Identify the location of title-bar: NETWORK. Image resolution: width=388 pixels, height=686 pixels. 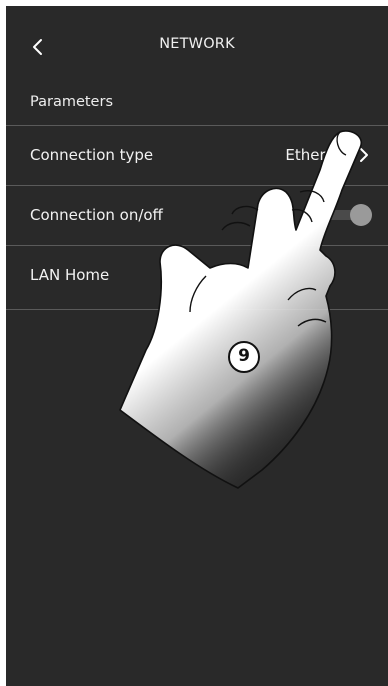
(197, 46).